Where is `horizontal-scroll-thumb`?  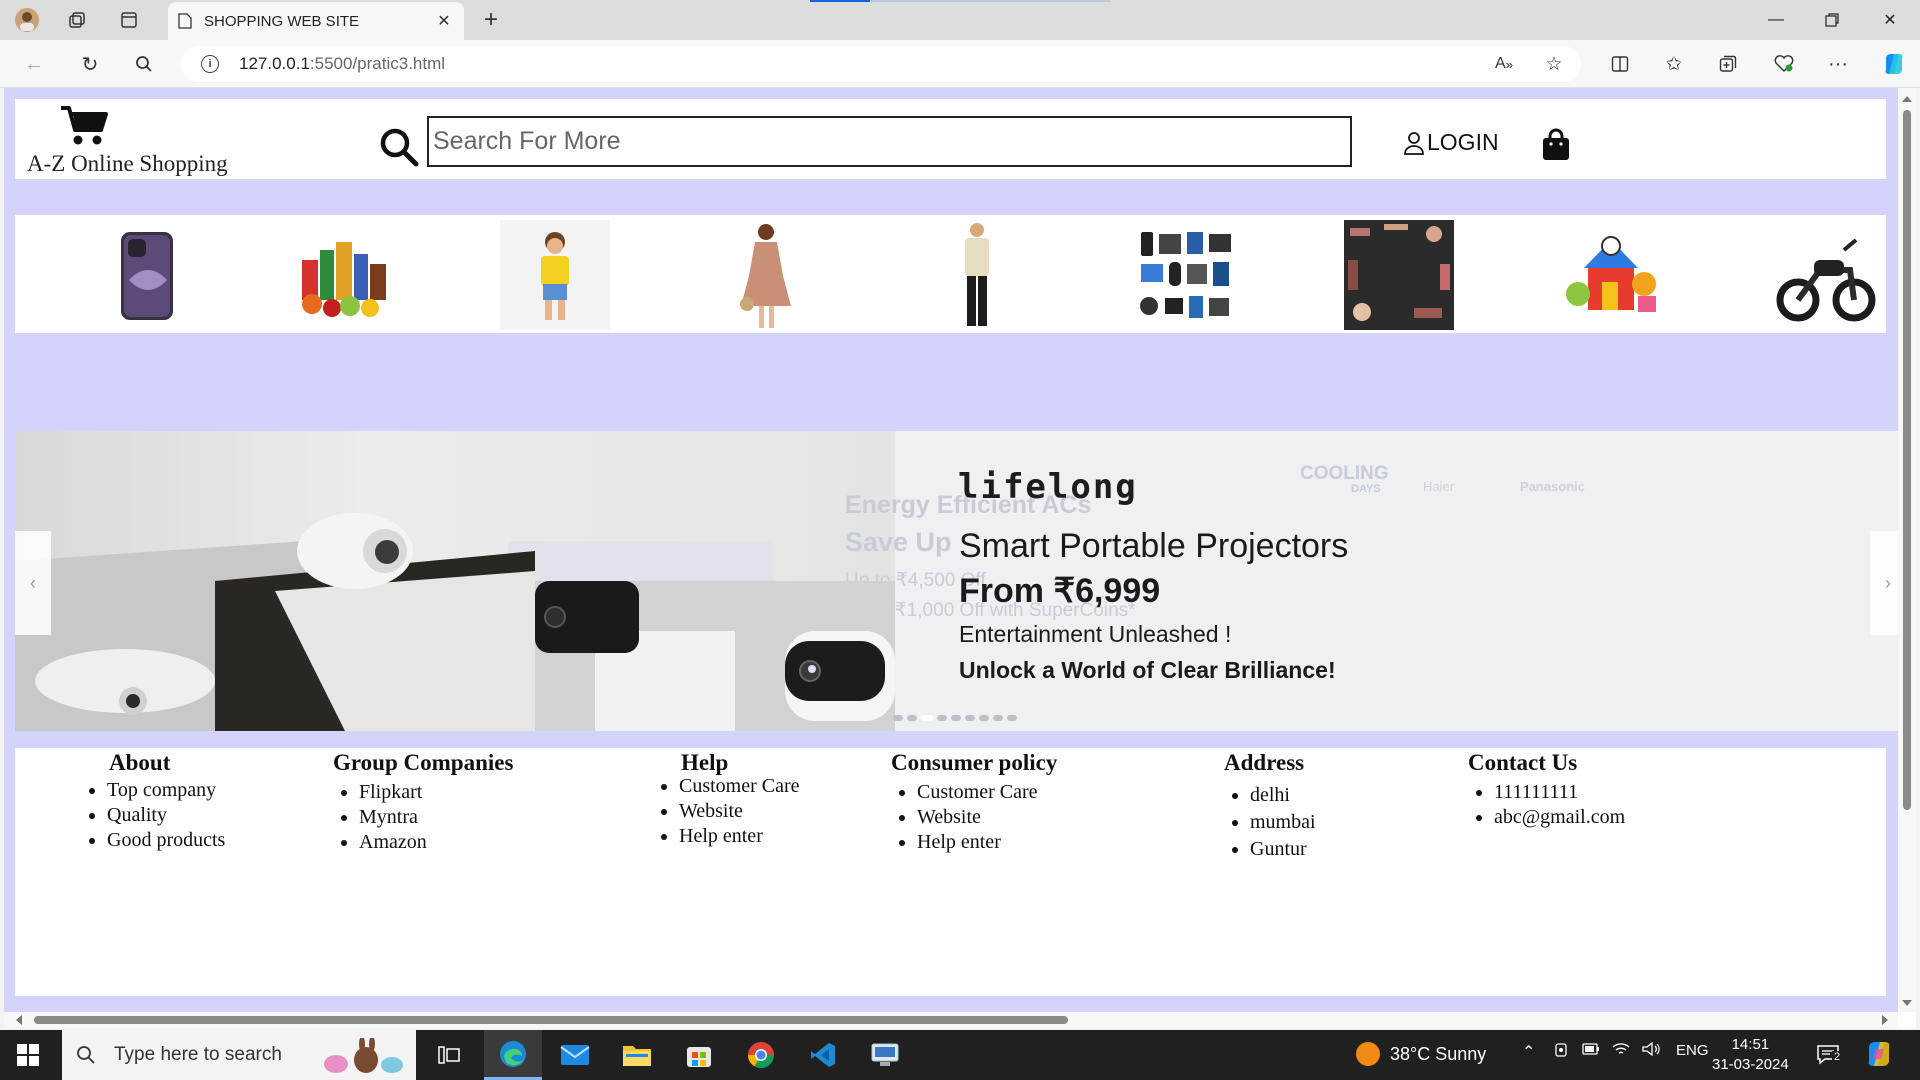
horizontal-scroll-thumb is located at coordinates (551, 1020).